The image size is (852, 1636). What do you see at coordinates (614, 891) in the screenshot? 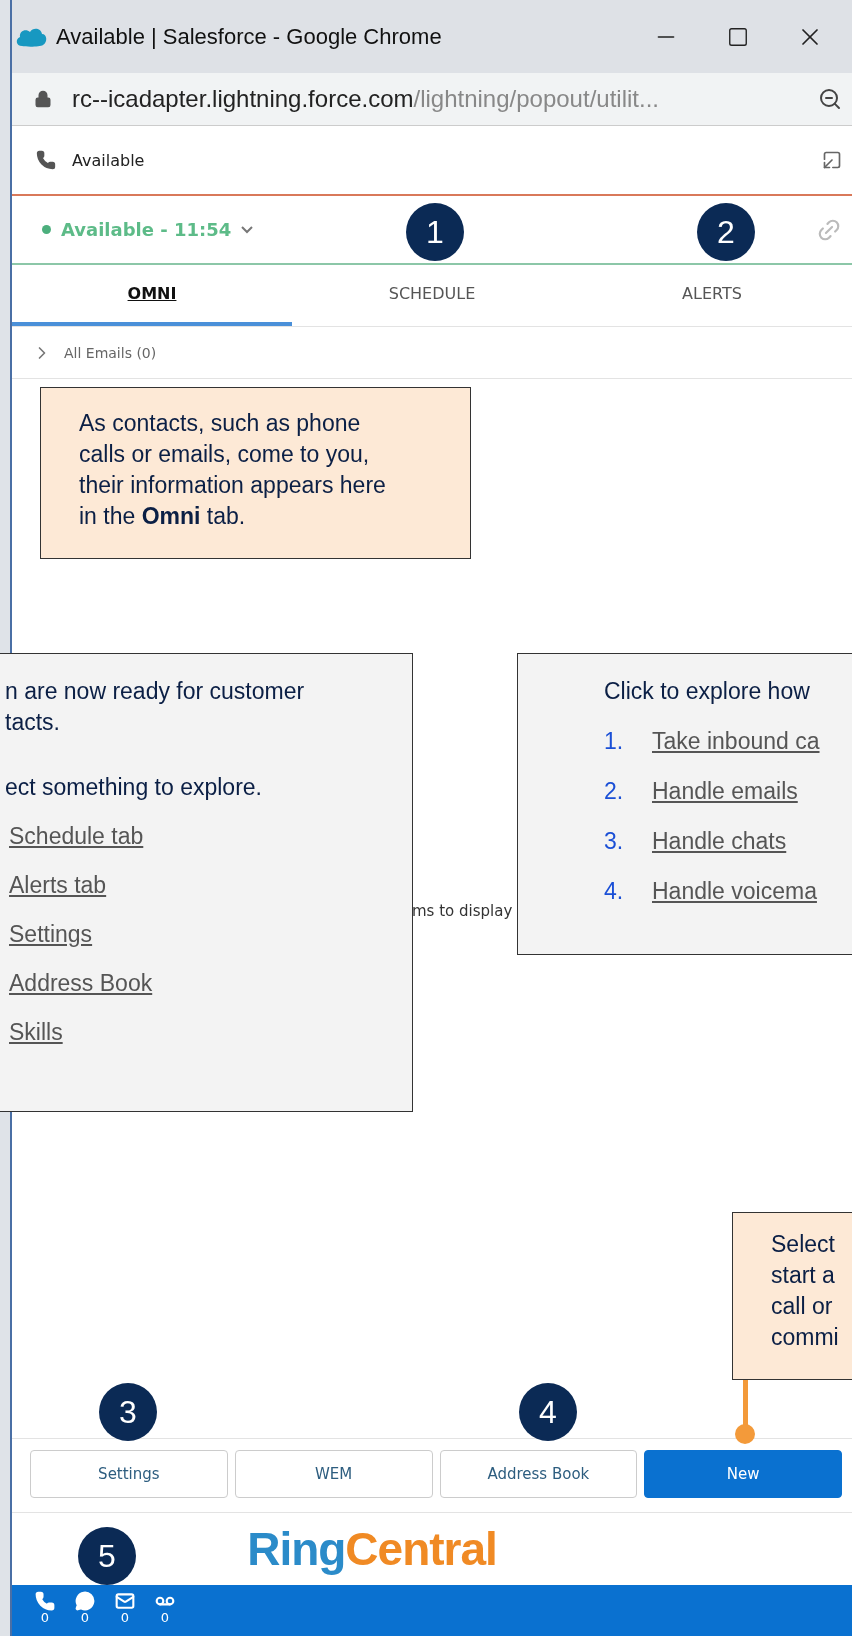
I see `list-number: 4.` at bounding box center [614, 891].